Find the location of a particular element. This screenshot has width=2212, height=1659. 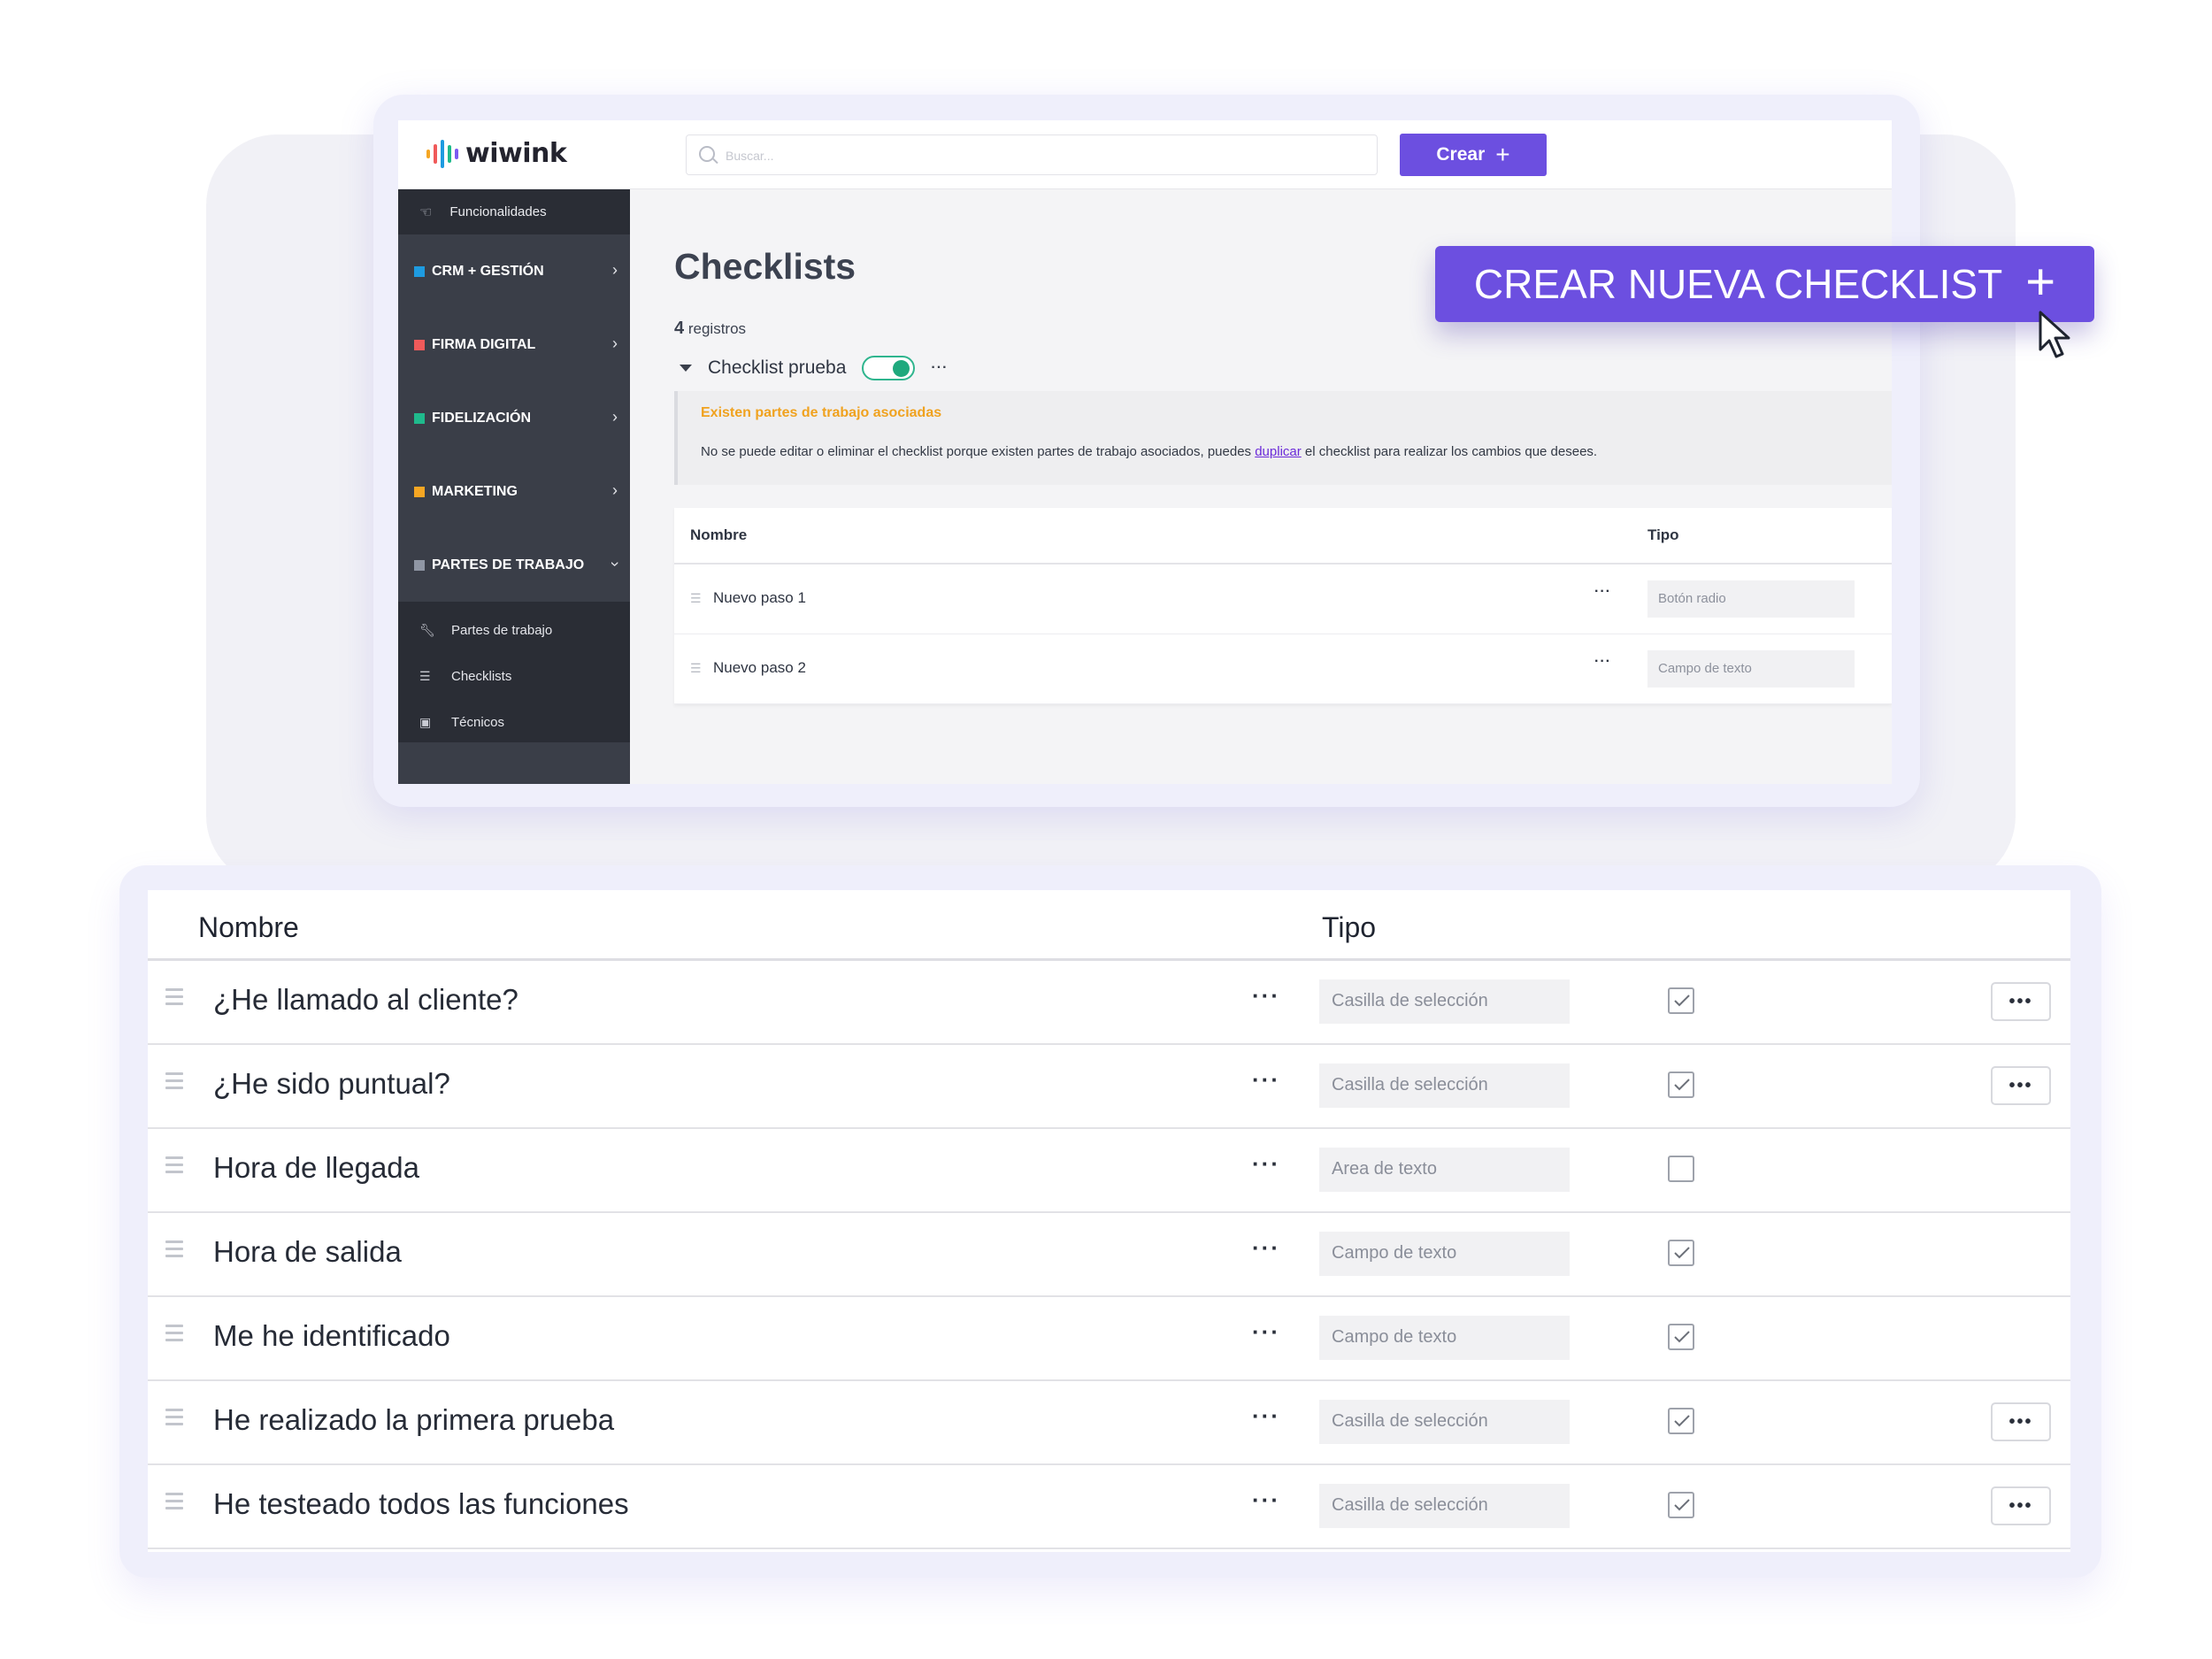

item-name: He testeado todos las funciones is located at coordinates (421, 1504).